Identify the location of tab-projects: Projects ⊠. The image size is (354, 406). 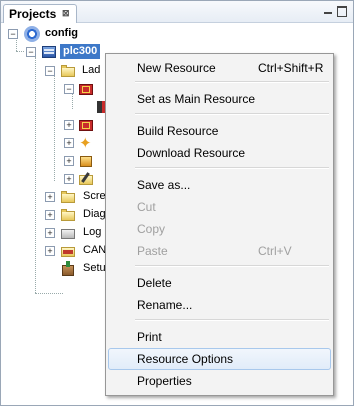
(40, 13).